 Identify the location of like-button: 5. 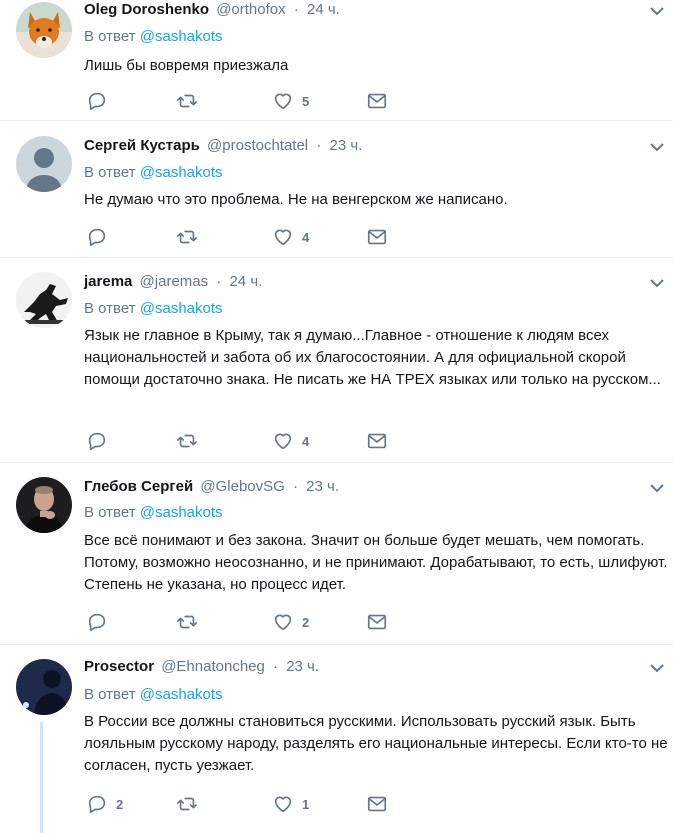
(290, 101).